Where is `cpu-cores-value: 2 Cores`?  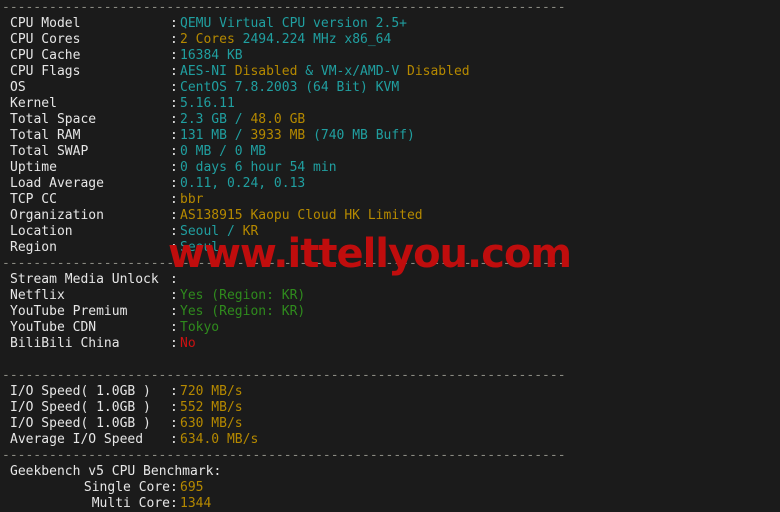 cpu-cores-value: 2 Cores is located at coordinates (211, 39).